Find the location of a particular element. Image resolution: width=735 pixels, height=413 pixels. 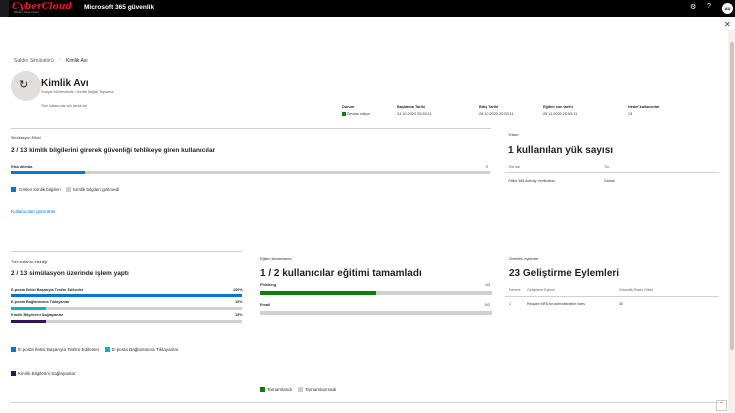

meta-end-value: 28.10.2020 20:53:11 is located at coordinates (496, 114).